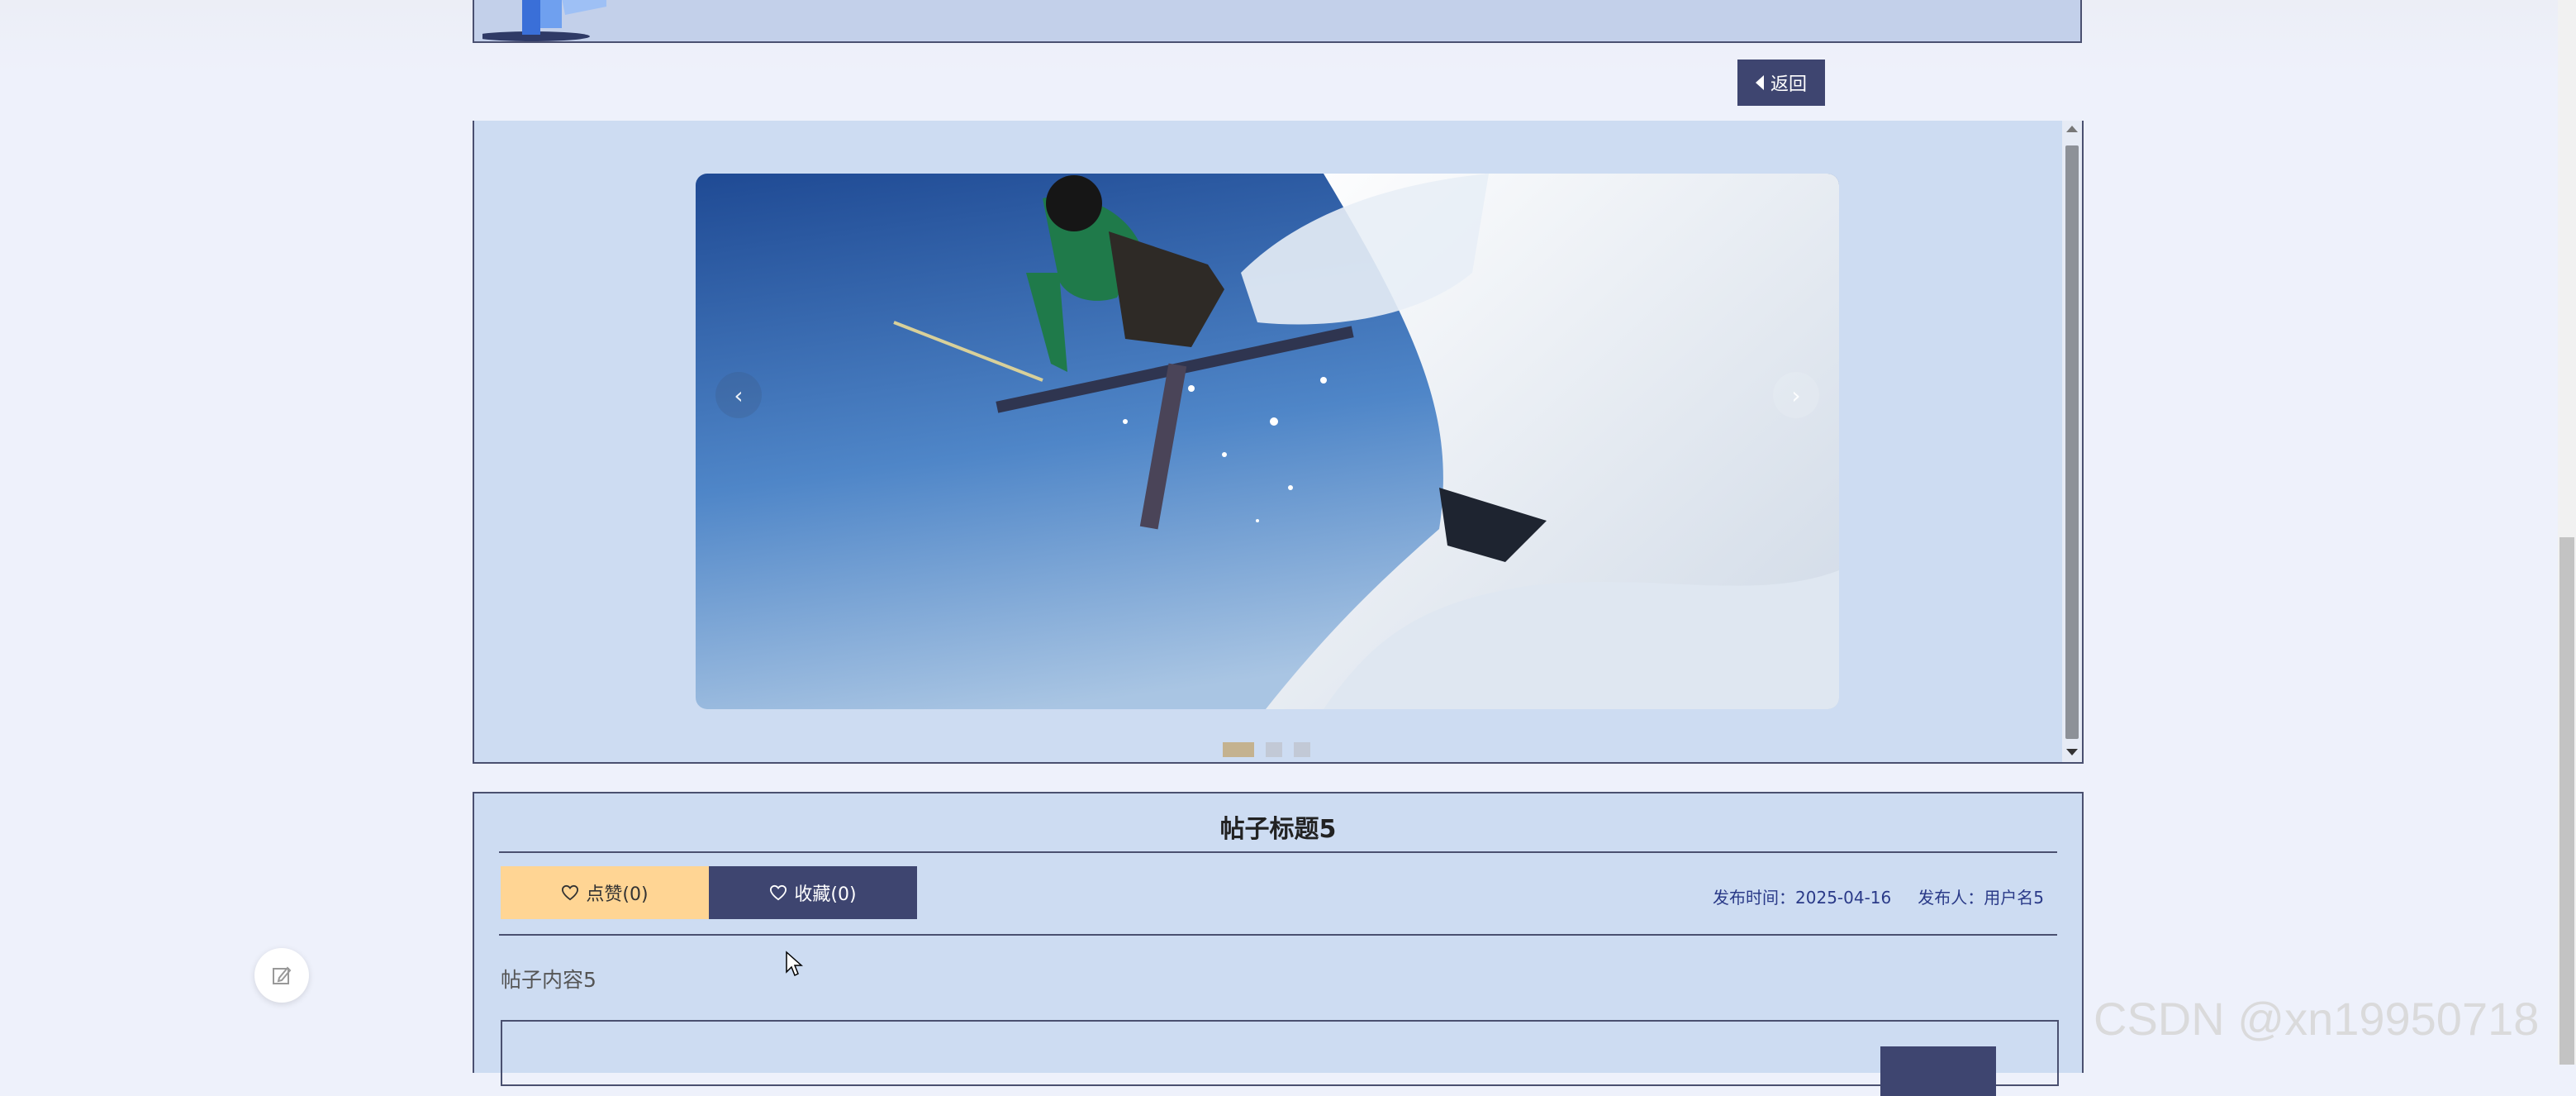 The image size is (2576, 1096). I want to click on site-logo, so click(544, 20).